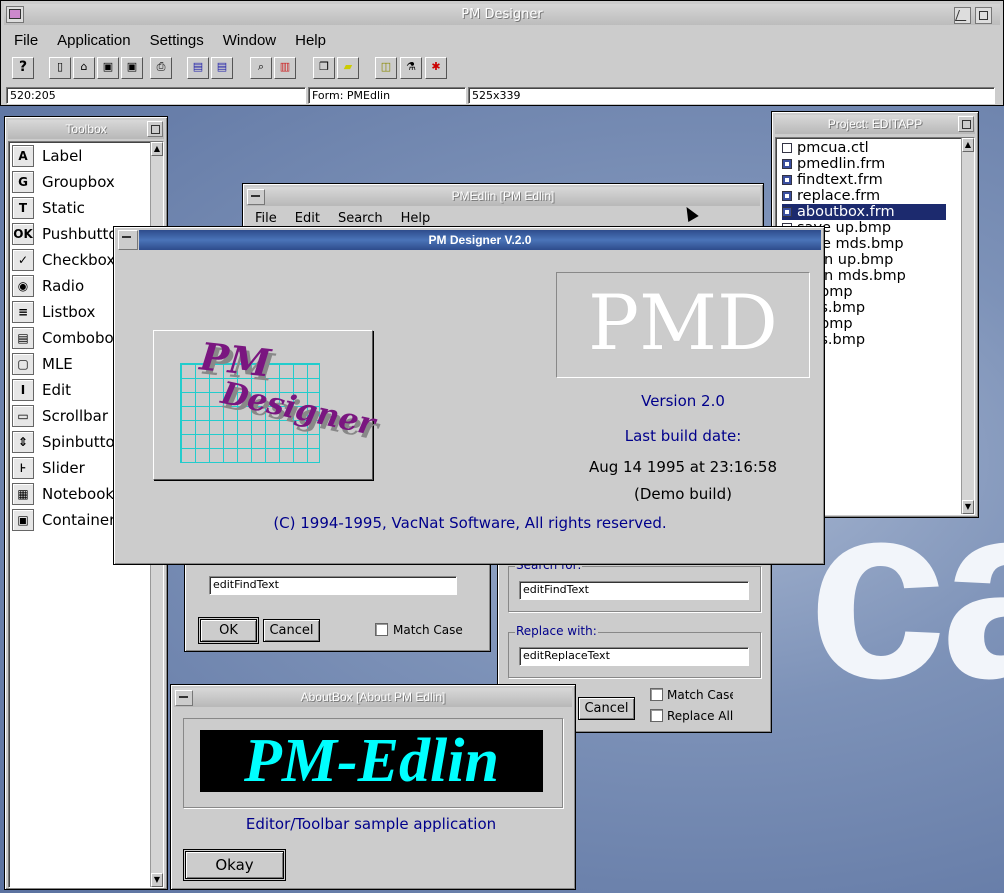  What do you see at coordinates (351, 95) in the screenshot?
I see `status-form-text: Form: PMEdlin` at bounding box center [351, 95].